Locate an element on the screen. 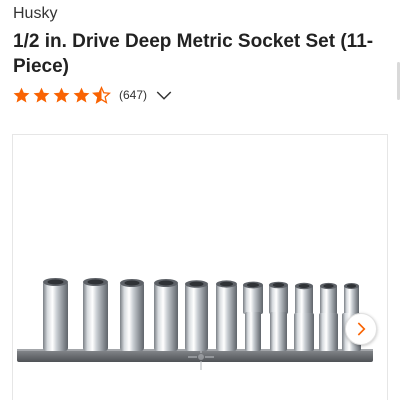  rating-row: (647) is located at coordinates (92, 95).